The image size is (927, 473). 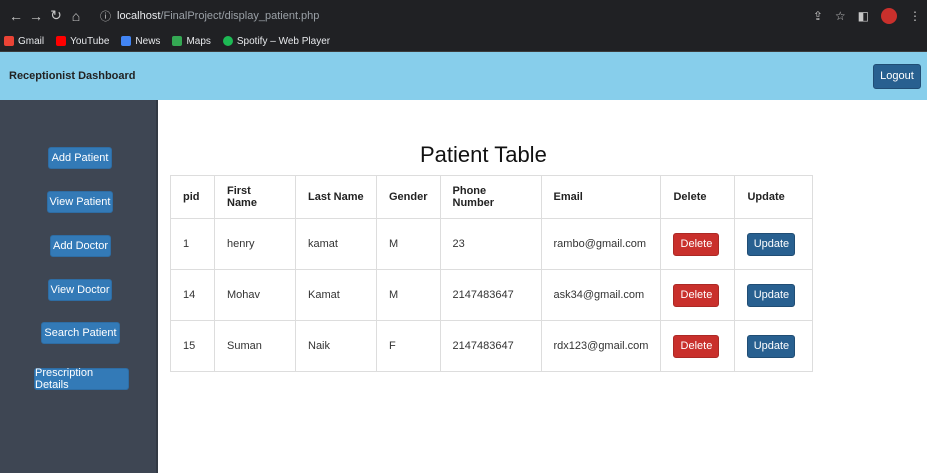 What do you see at coordinates (255, 295) in the screenshot?
I see `cell-first-name: Mohav` at bounding box center [255, 295].